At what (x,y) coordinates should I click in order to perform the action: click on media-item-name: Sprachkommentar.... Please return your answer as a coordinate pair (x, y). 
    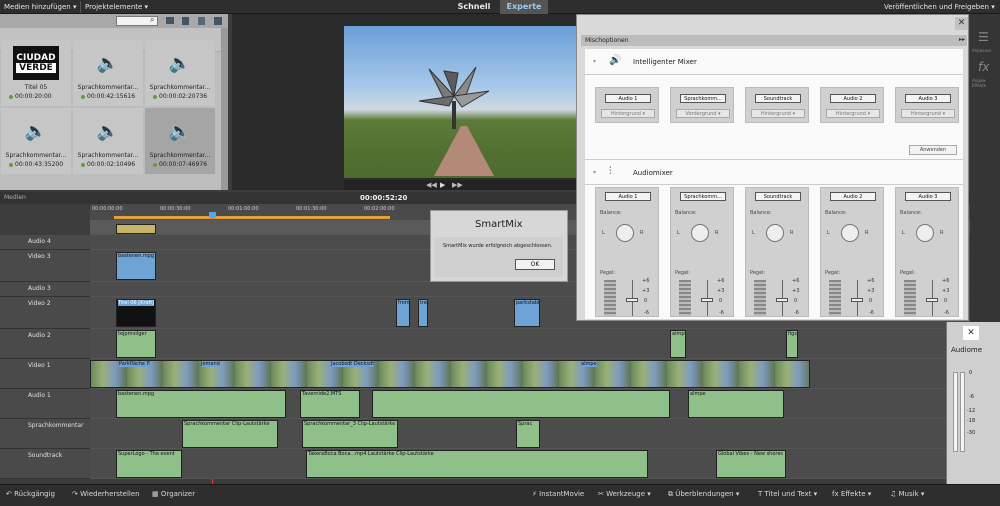
    Looking at the image, I should click on (108, 87).